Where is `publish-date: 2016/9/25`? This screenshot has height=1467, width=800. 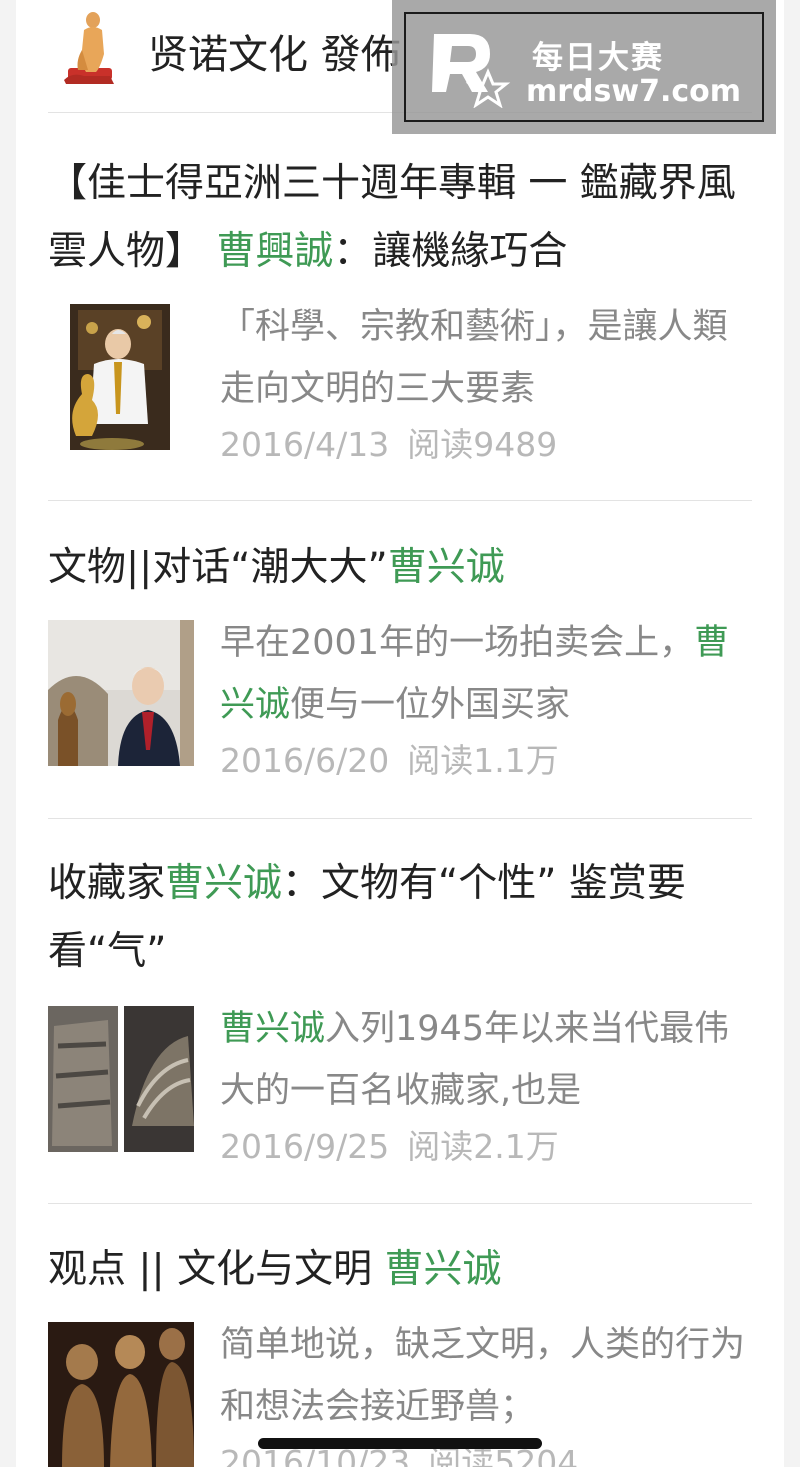
publish-date: 2016/9/25 is located at coordinates (305, 1146).